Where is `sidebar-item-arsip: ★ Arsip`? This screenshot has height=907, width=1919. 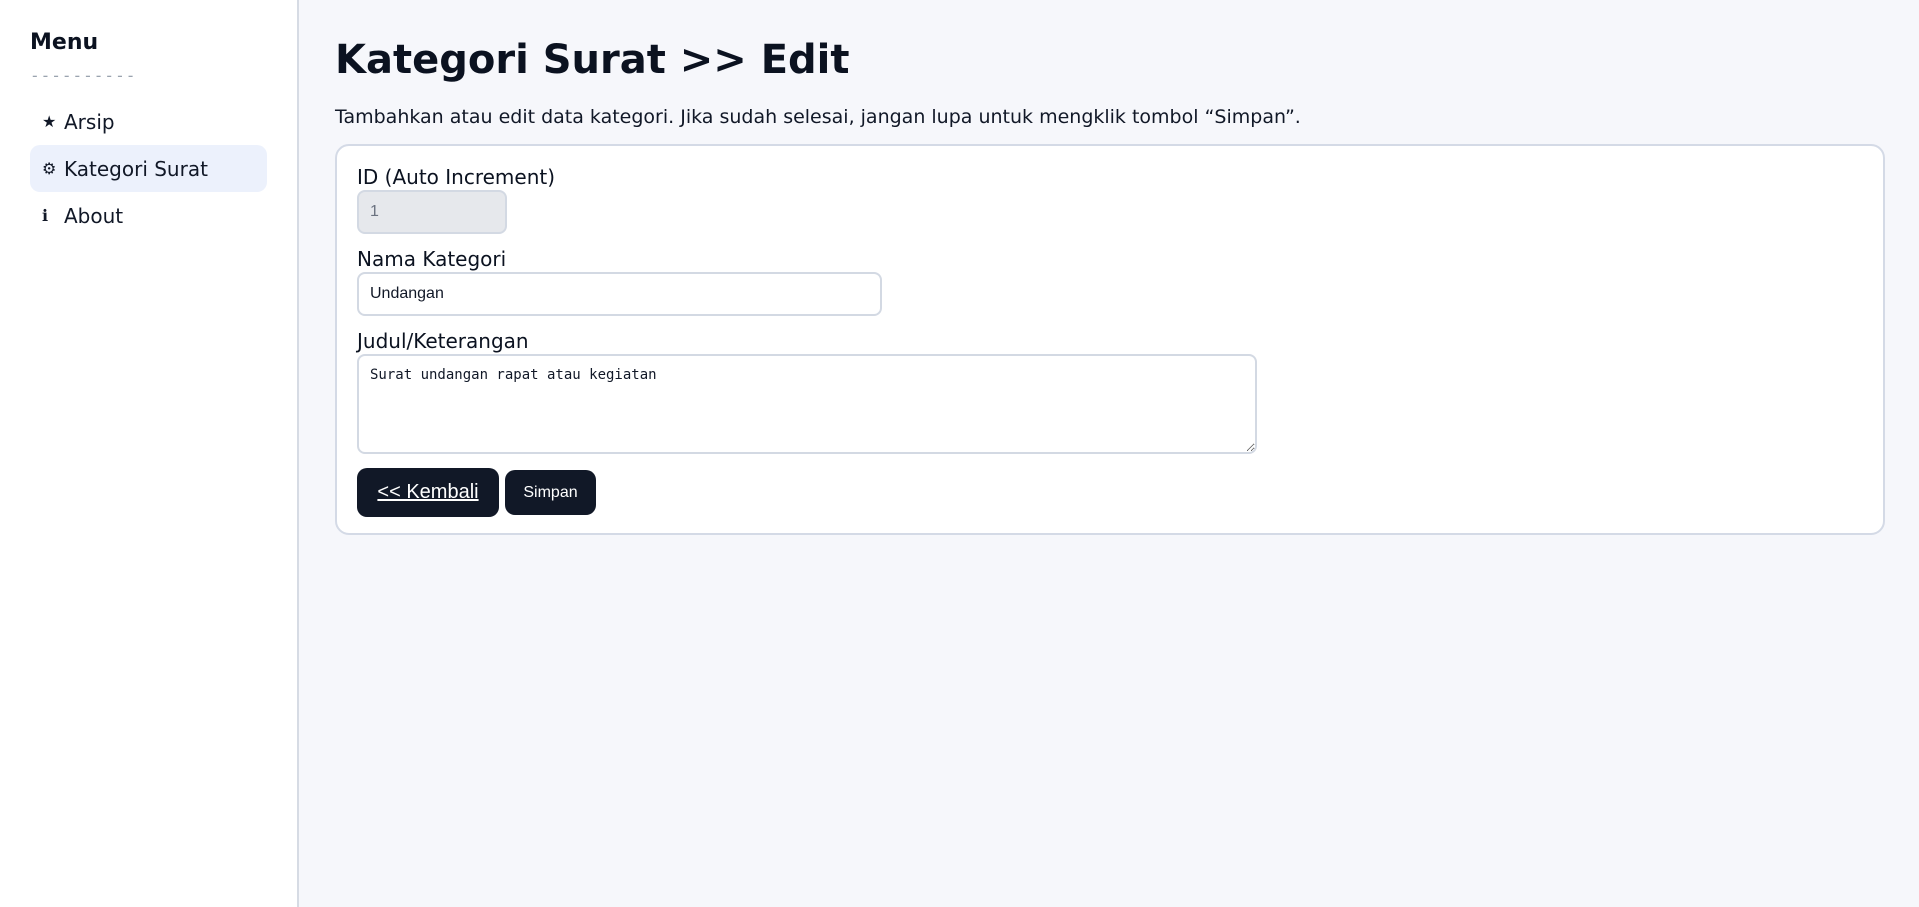
sidebar-item-arsip: ★ Arsip is located at coordinates (148, 121).